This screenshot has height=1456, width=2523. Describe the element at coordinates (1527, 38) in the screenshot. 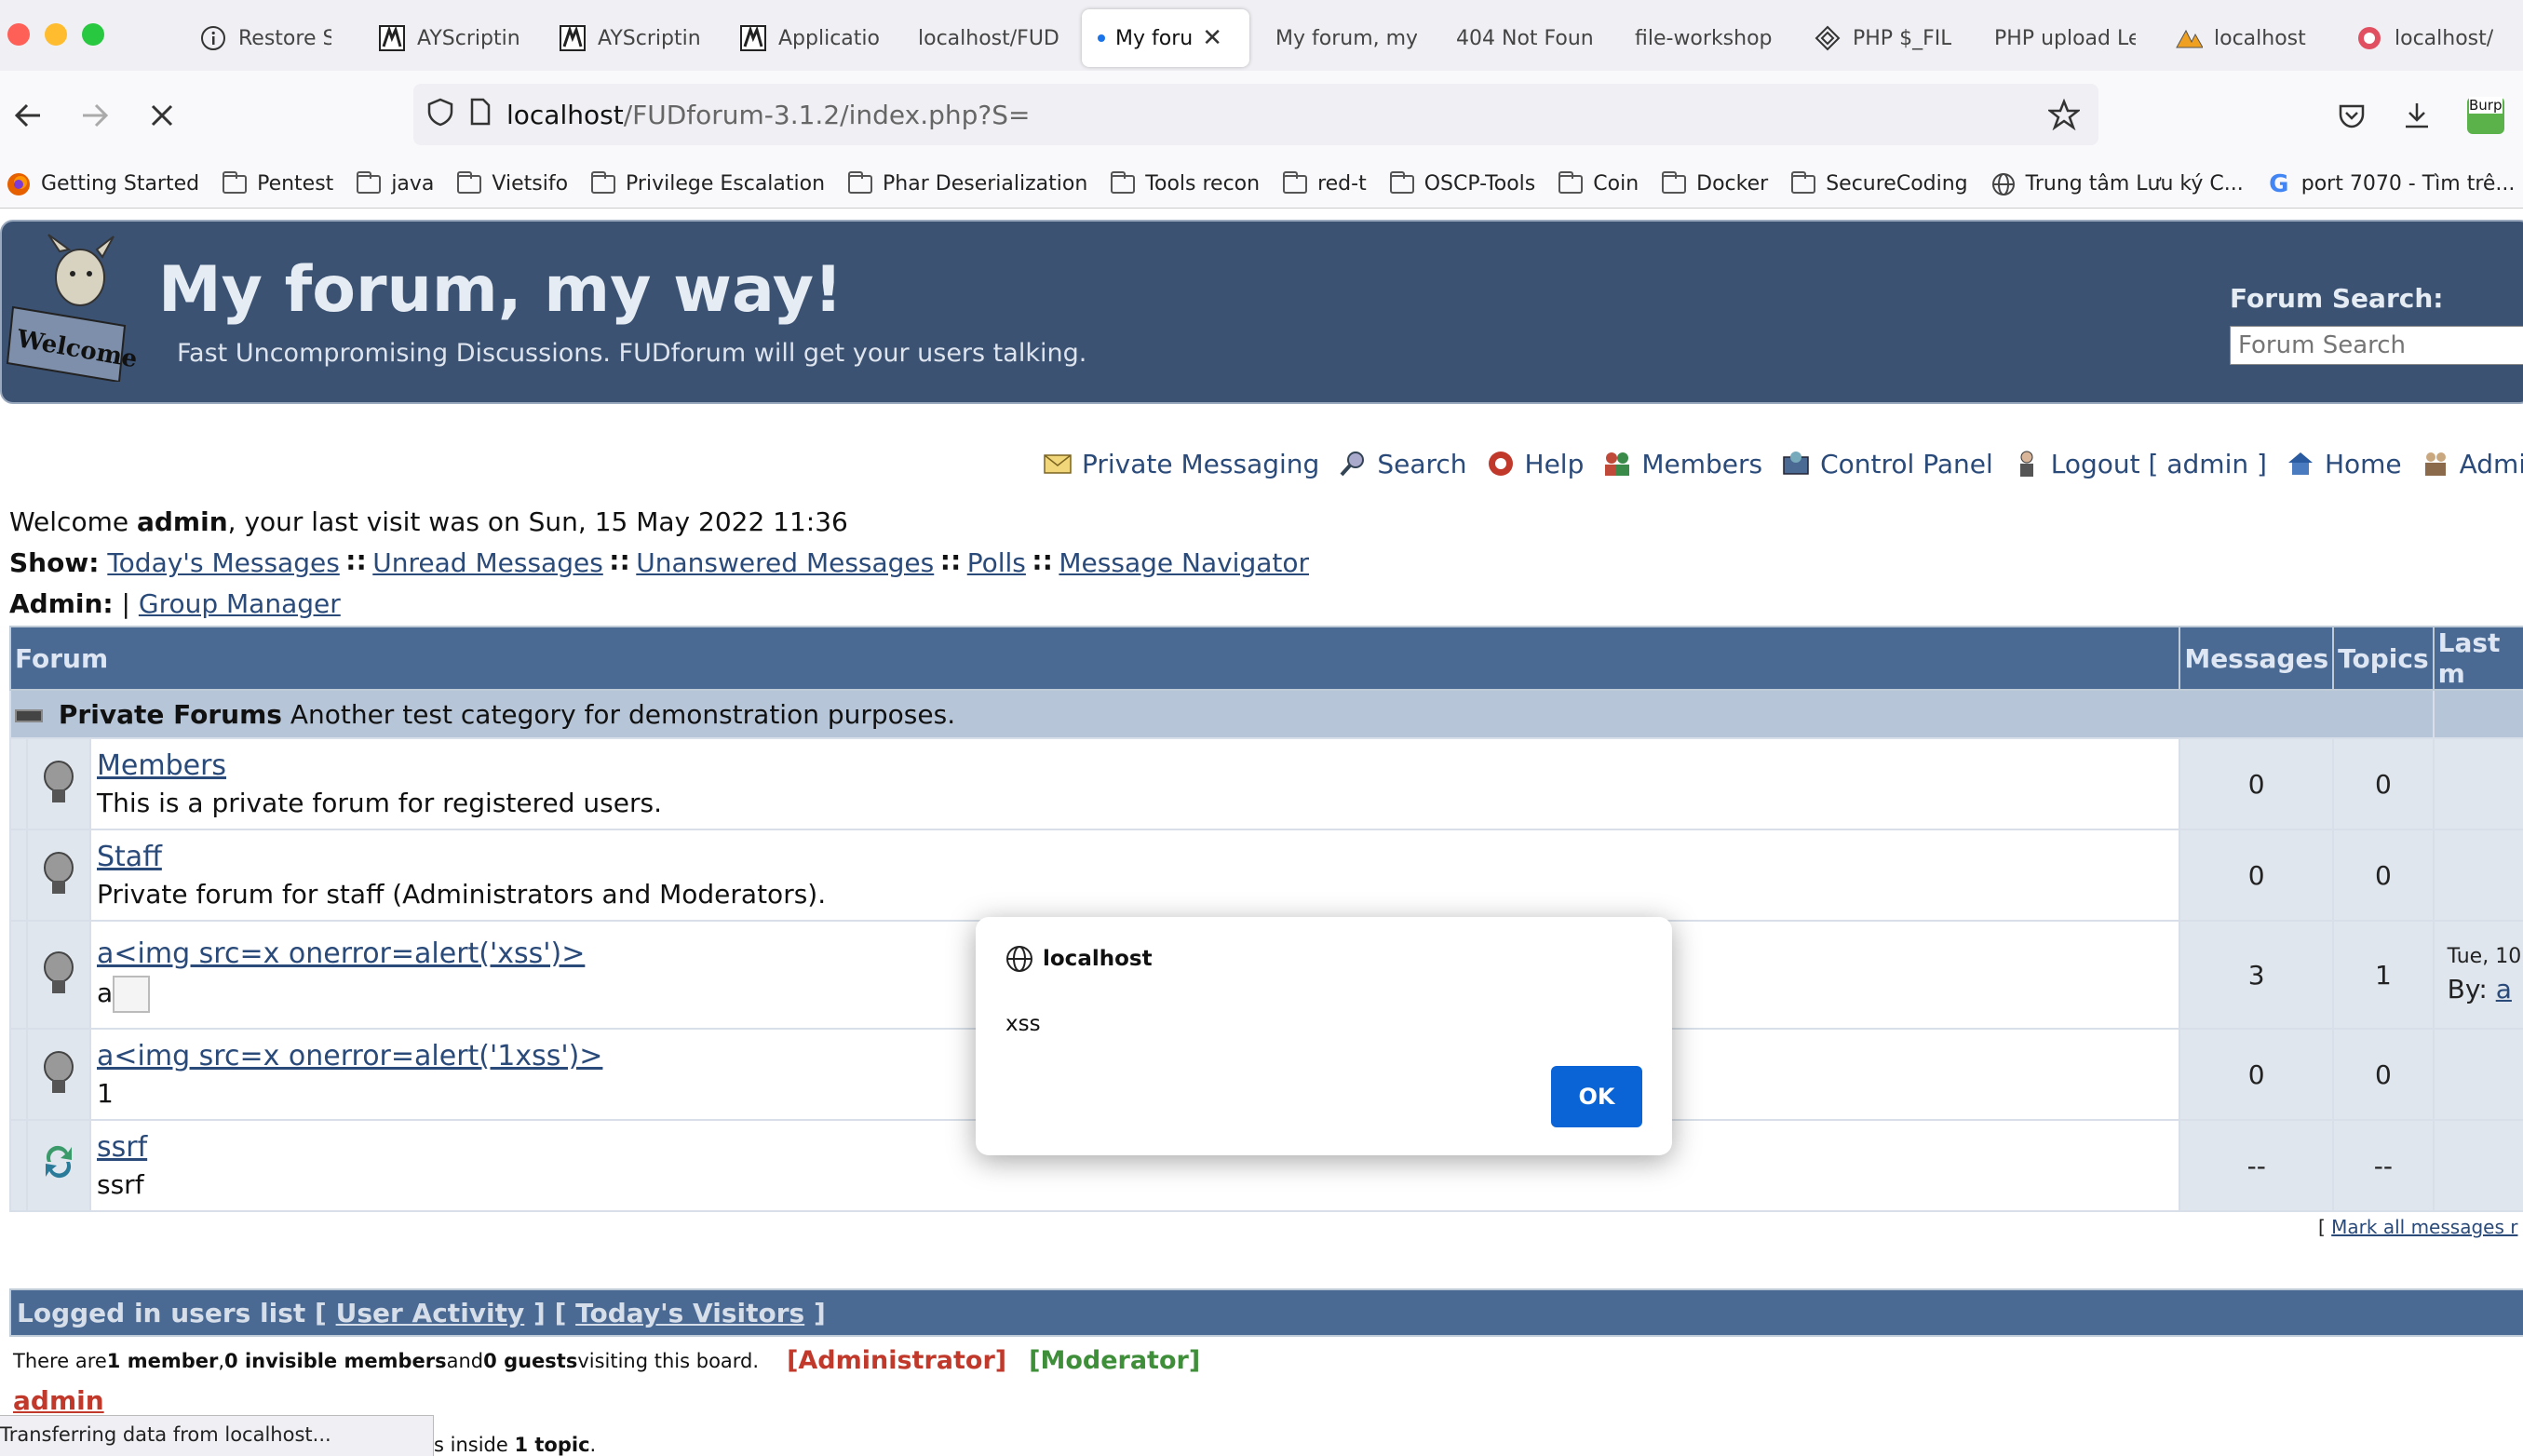

I see `tab: 404 Not Foun` at that location.